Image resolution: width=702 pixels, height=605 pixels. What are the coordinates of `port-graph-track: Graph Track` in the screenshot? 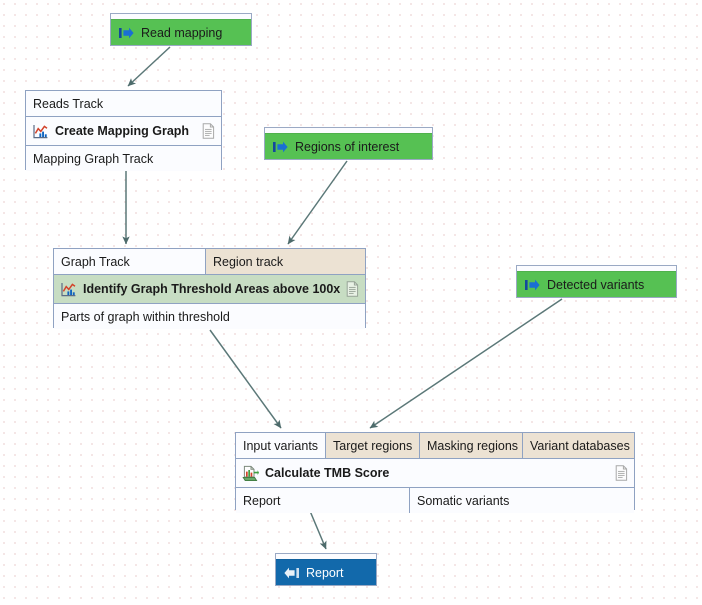 It's located at (130, 261).